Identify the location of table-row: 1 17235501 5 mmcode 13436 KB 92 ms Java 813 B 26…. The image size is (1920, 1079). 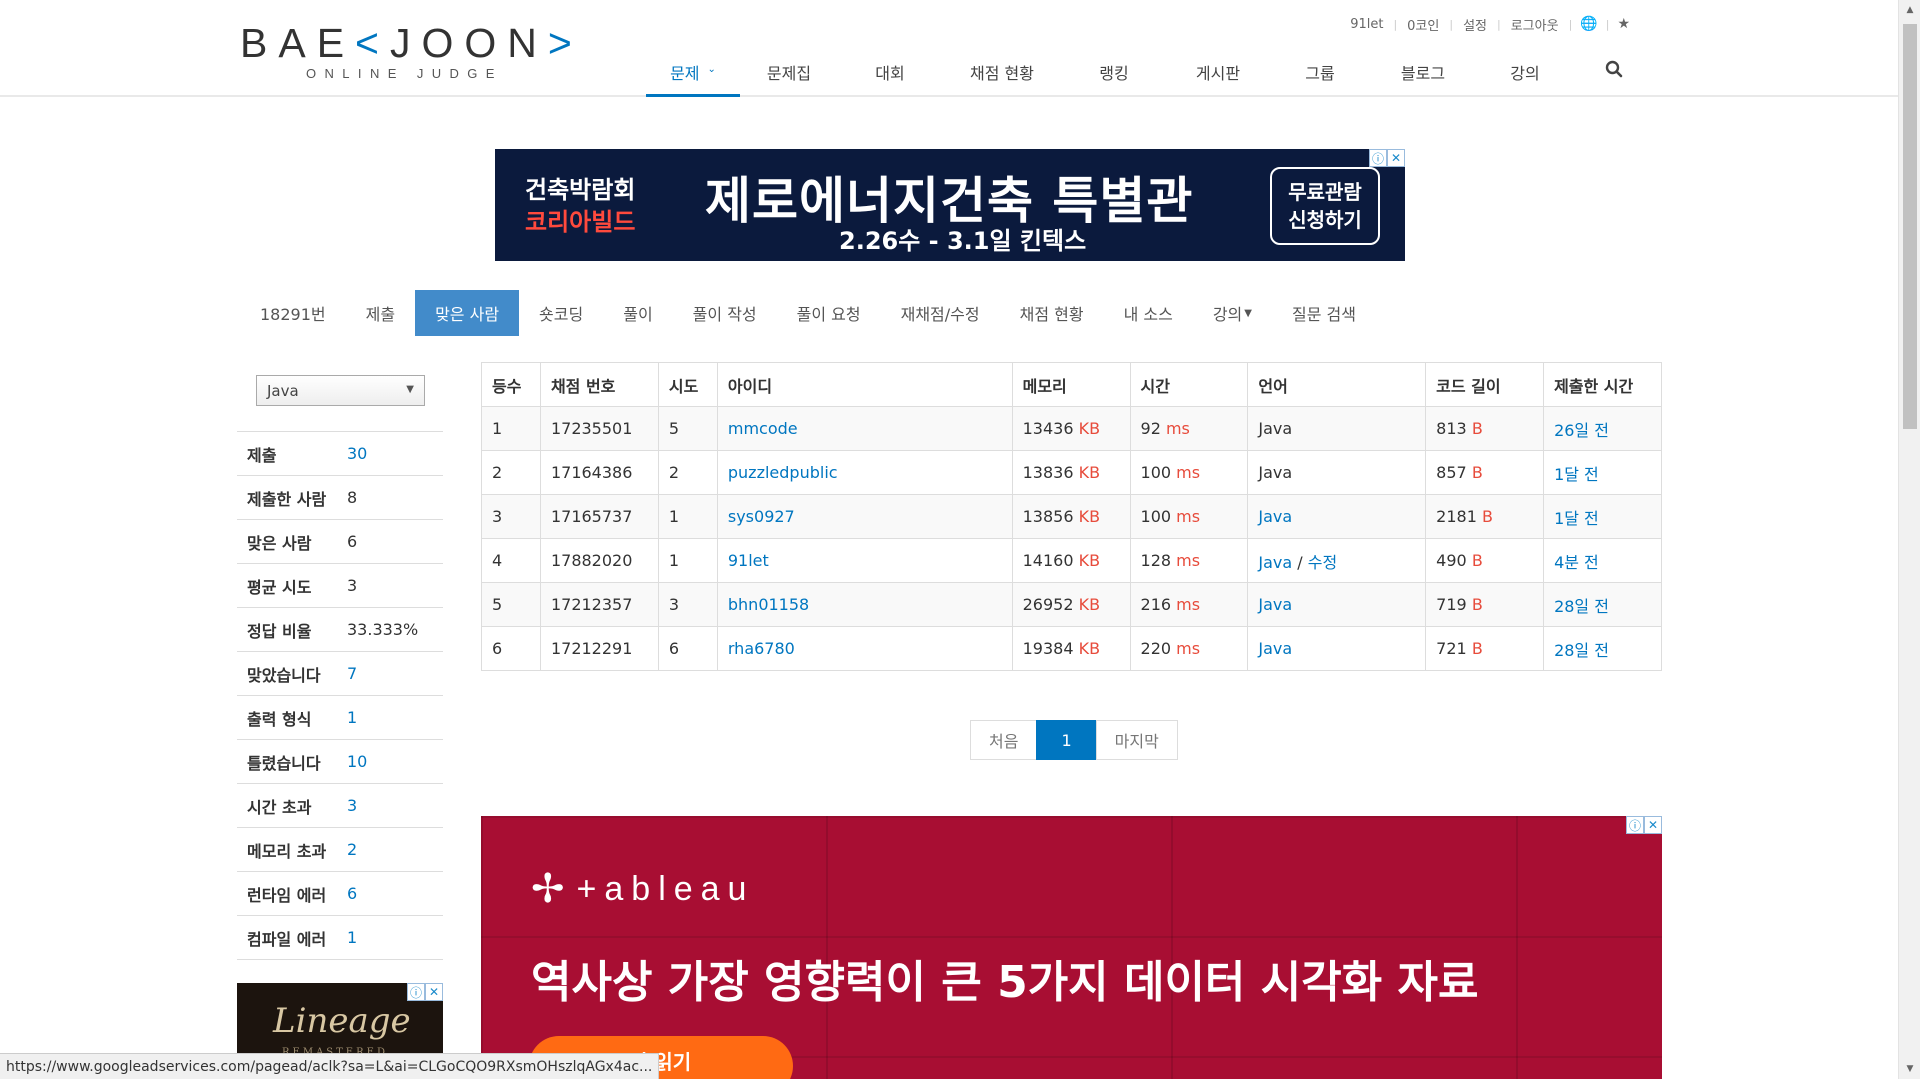
(1071, 428).